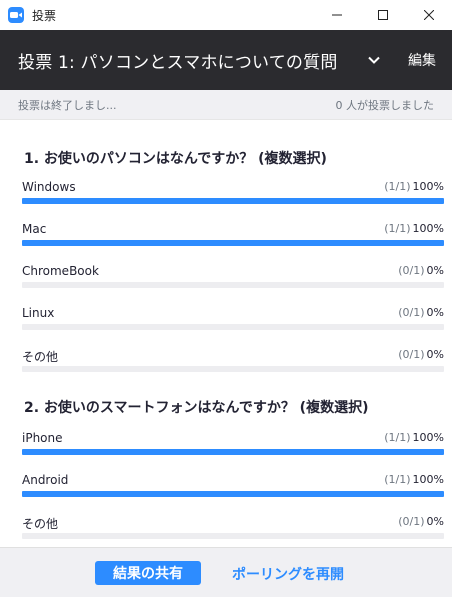  Describe the element at coordinates (45, 480) in the screenshot. I see `answer-label: Android` at that location.